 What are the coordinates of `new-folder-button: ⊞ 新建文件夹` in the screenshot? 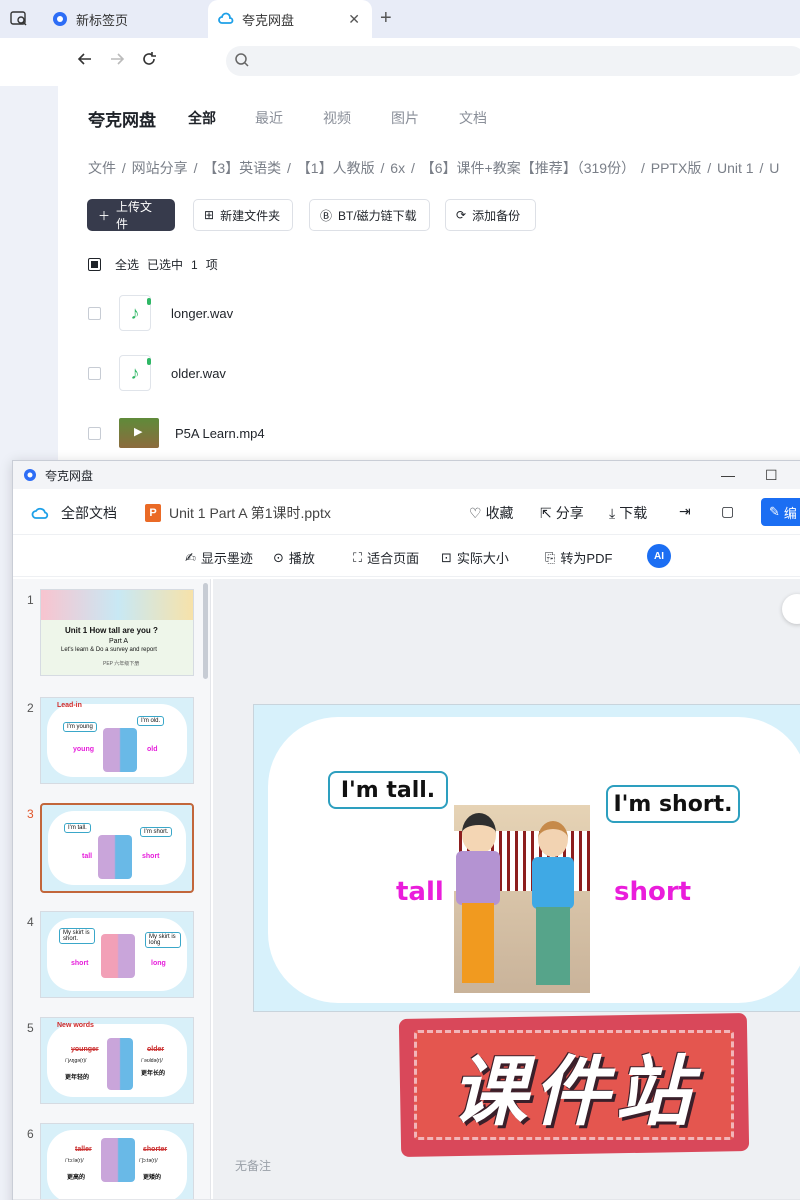 It's located at (243, 215).